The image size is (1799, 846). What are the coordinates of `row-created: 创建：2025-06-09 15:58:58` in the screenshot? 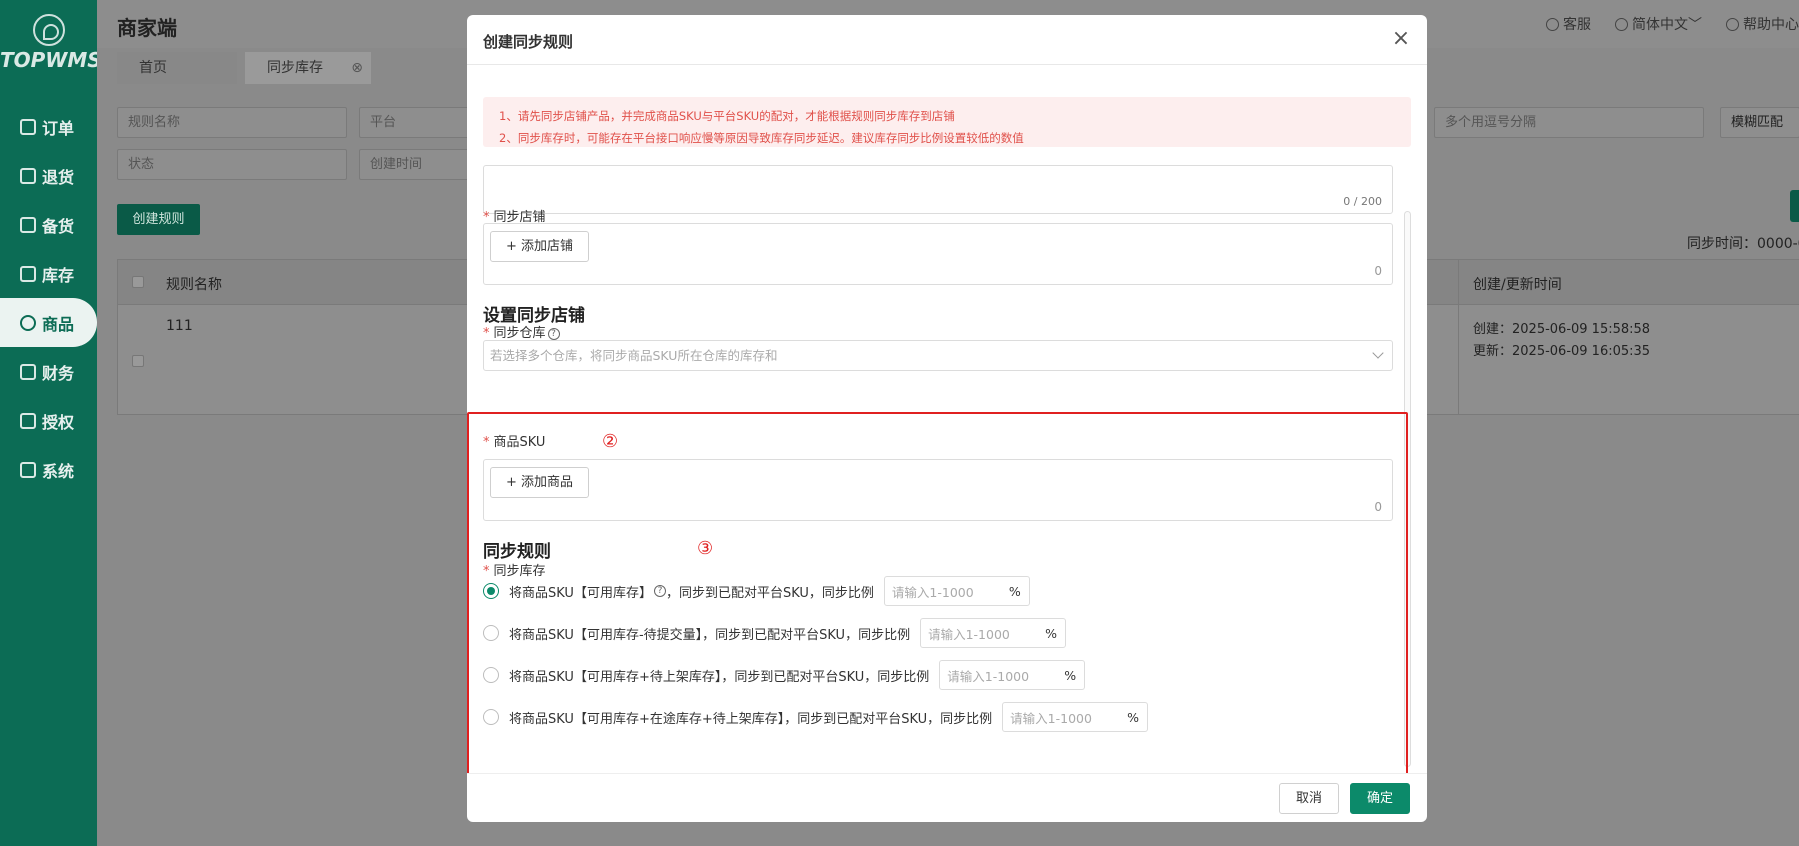 It's located at (1562, 329).